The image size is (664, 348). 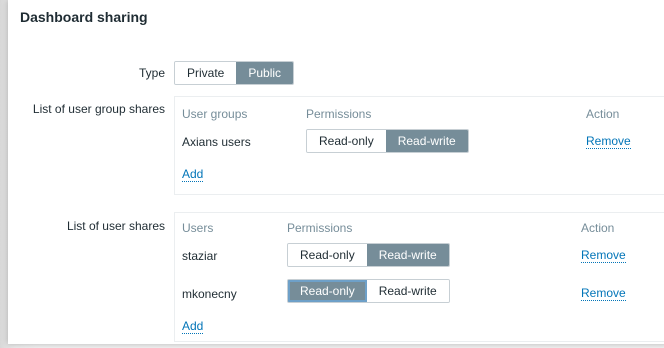 I want to click on group-permission-toggle: Read-only Read-write, so click(x=387, y=141).